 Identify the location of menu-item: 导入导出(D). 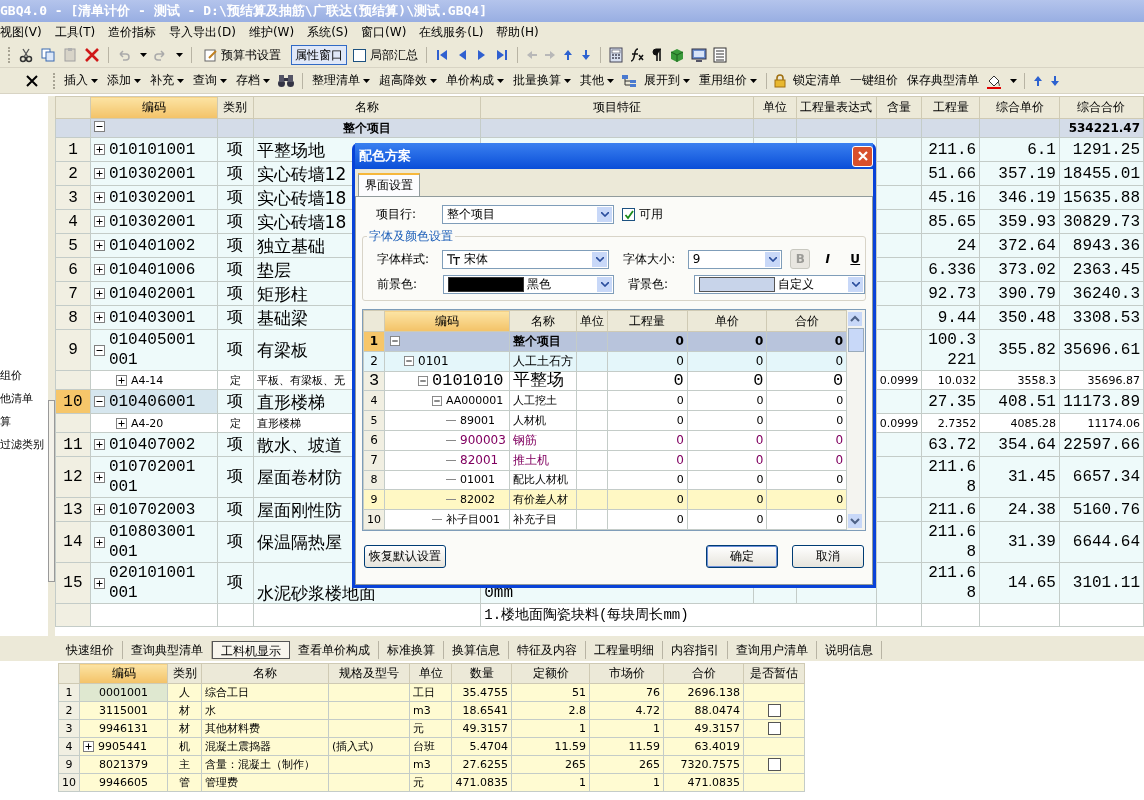
(202, 32).